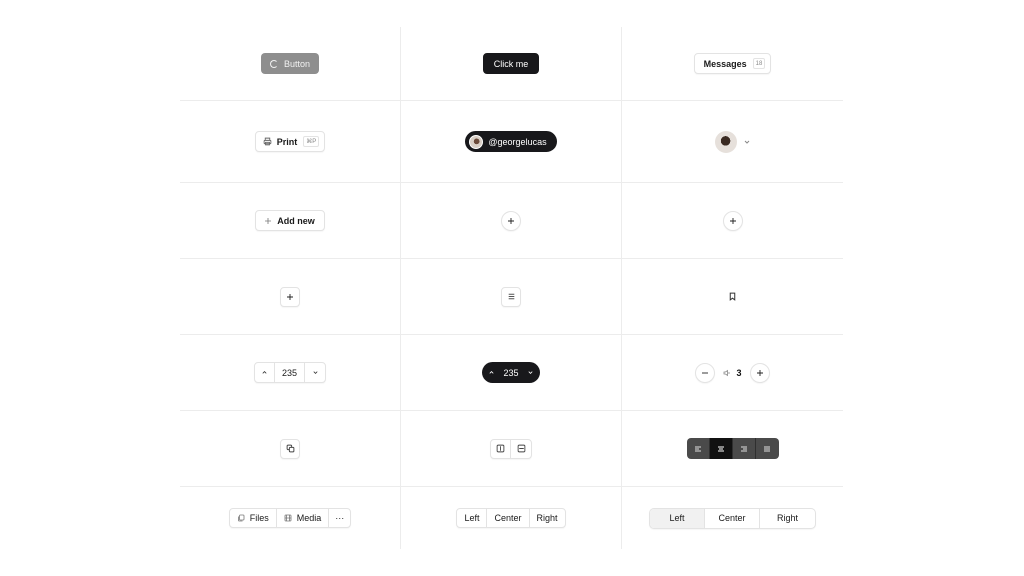 The image size is (1024, 576). I want to click on stepper-value: 235, so click(290, 372).